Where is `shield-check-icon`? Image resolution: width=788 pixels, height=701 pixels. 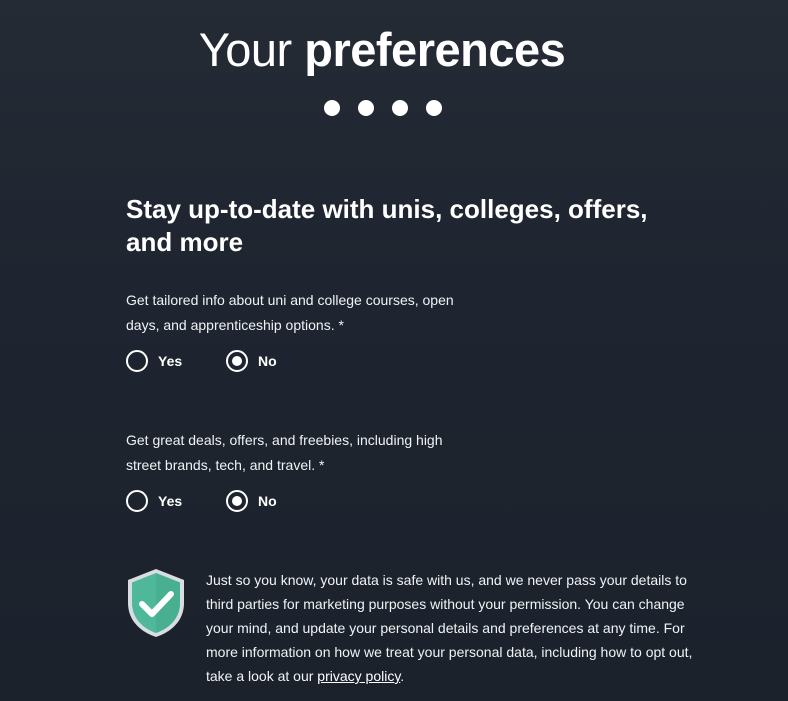 shield-check-icon is located at coordinates (156, 603).